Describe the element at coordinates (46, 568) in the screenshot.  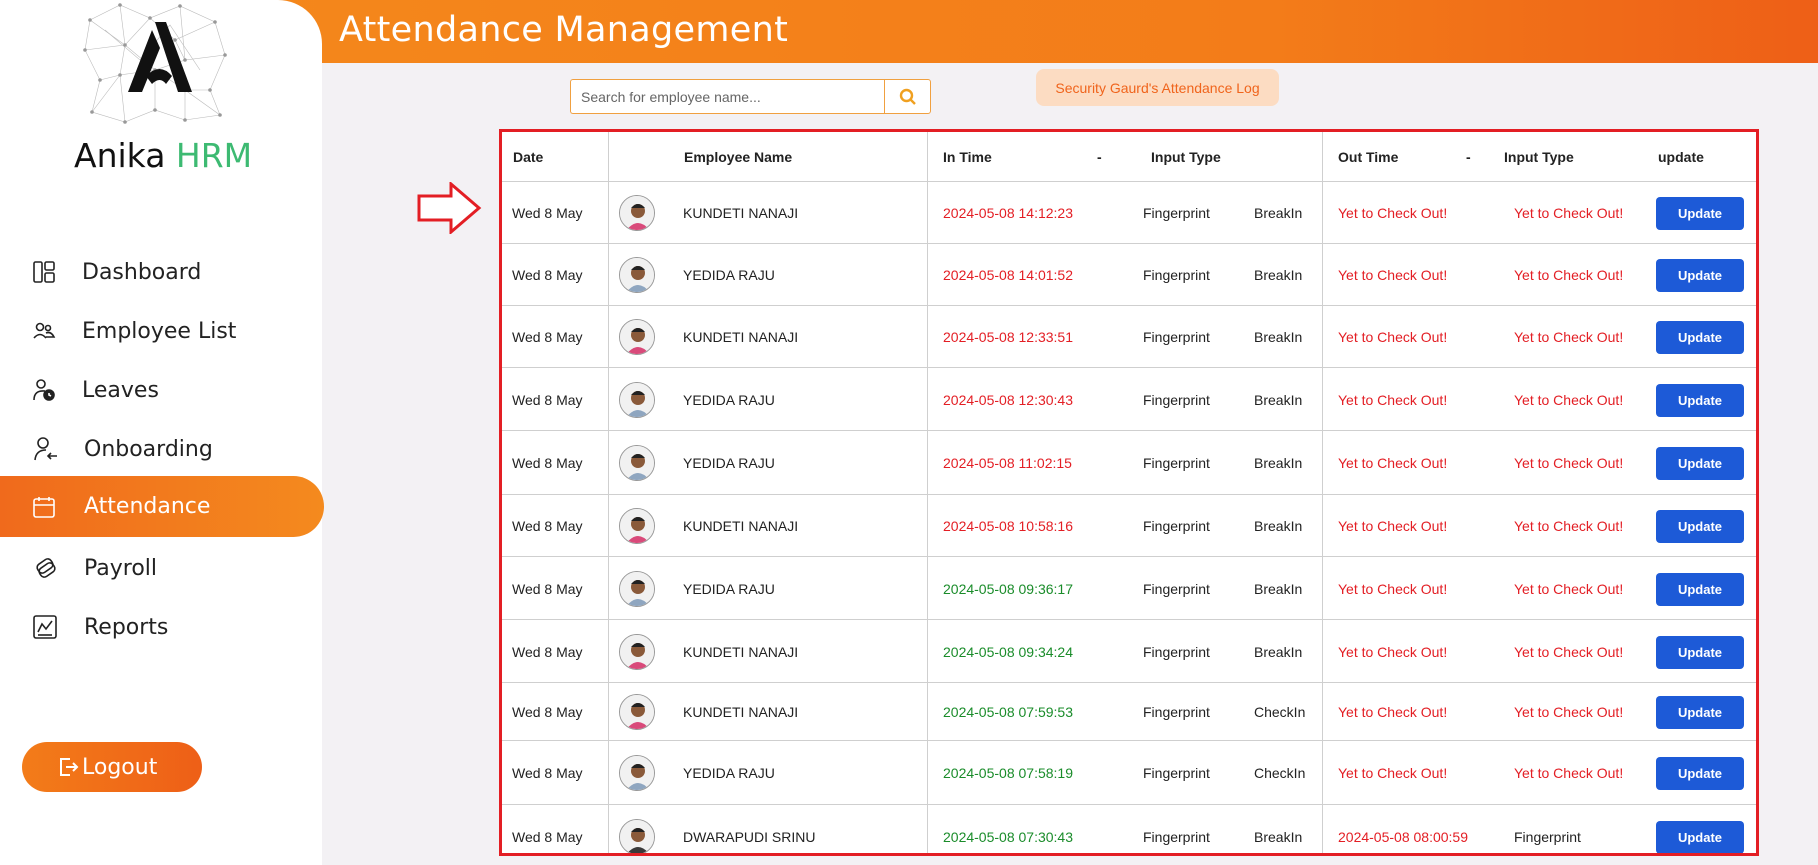
I see `money-icon` at that location.